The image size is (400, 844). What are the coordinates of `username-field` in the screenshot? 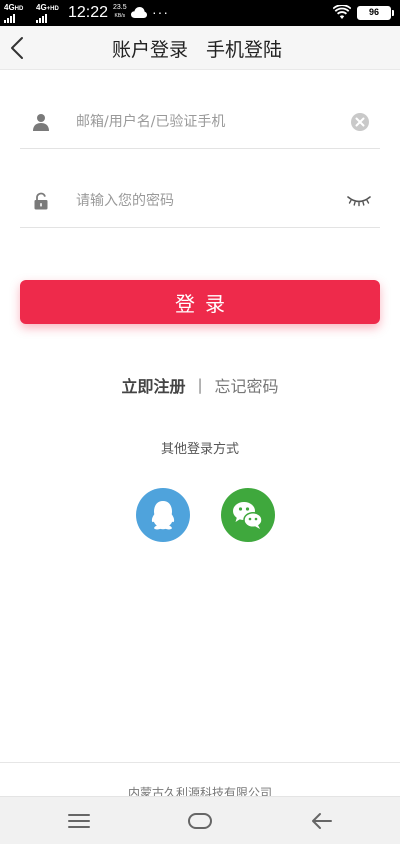 It's located at (200, 122).